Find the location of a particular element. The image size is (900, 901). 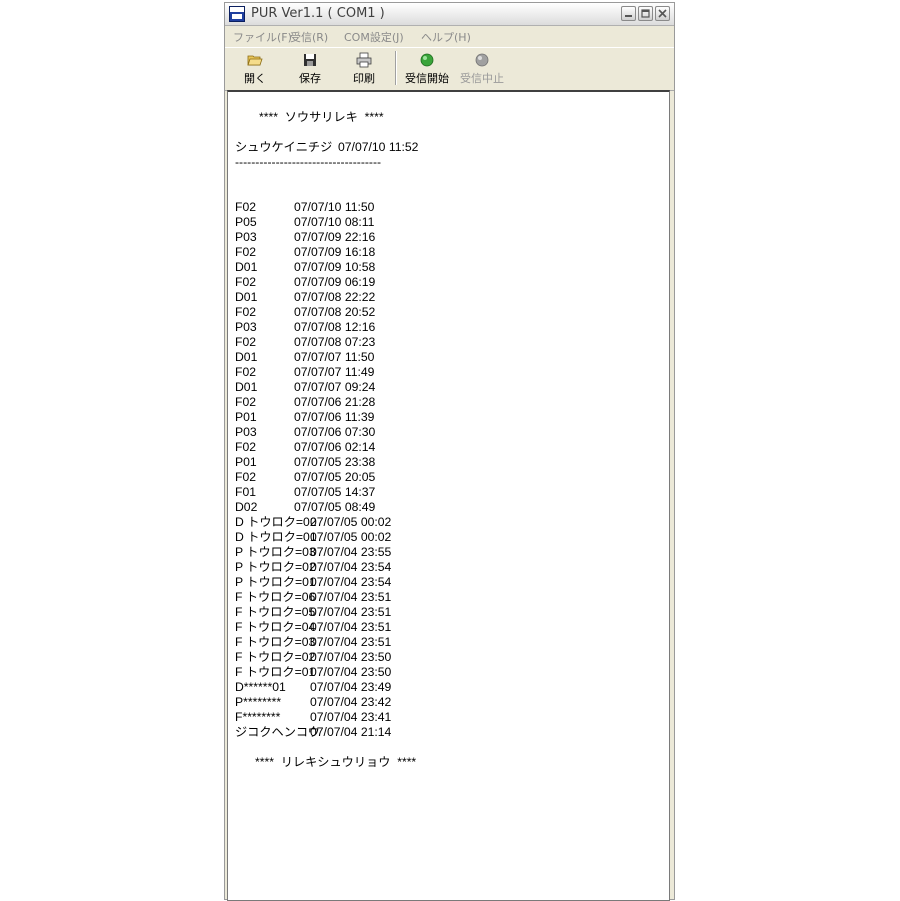

log-entry-date: 07/07/08 12:16 is located at coordinates (335, 327).